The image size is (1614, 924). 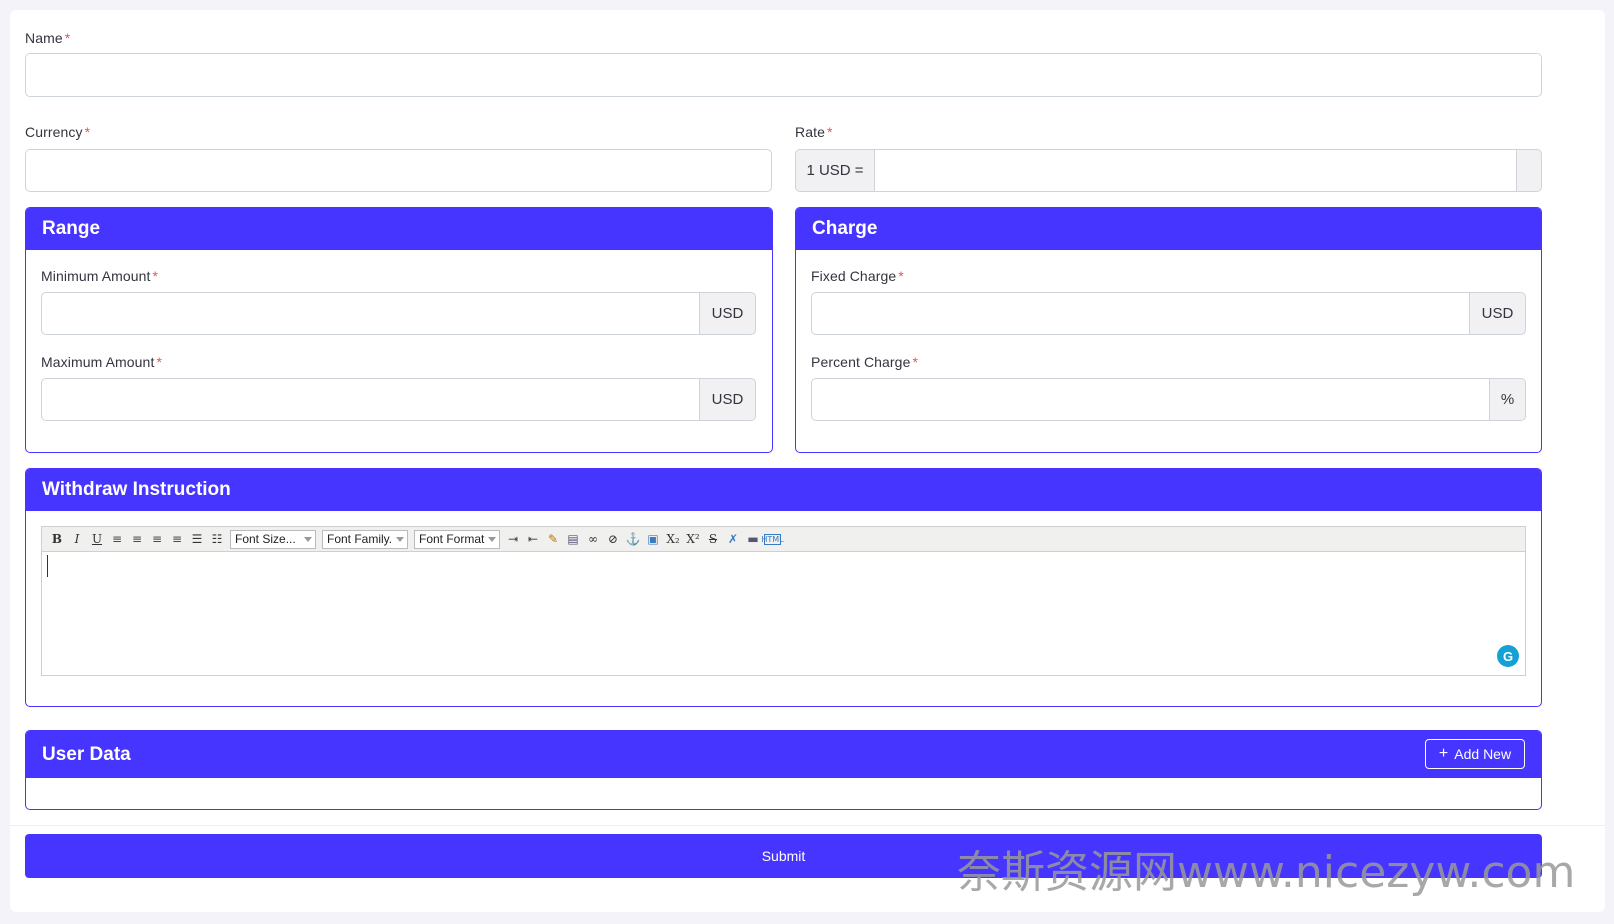 I want to click on outdent-icon: ⇤, so click(x=533, y=539).